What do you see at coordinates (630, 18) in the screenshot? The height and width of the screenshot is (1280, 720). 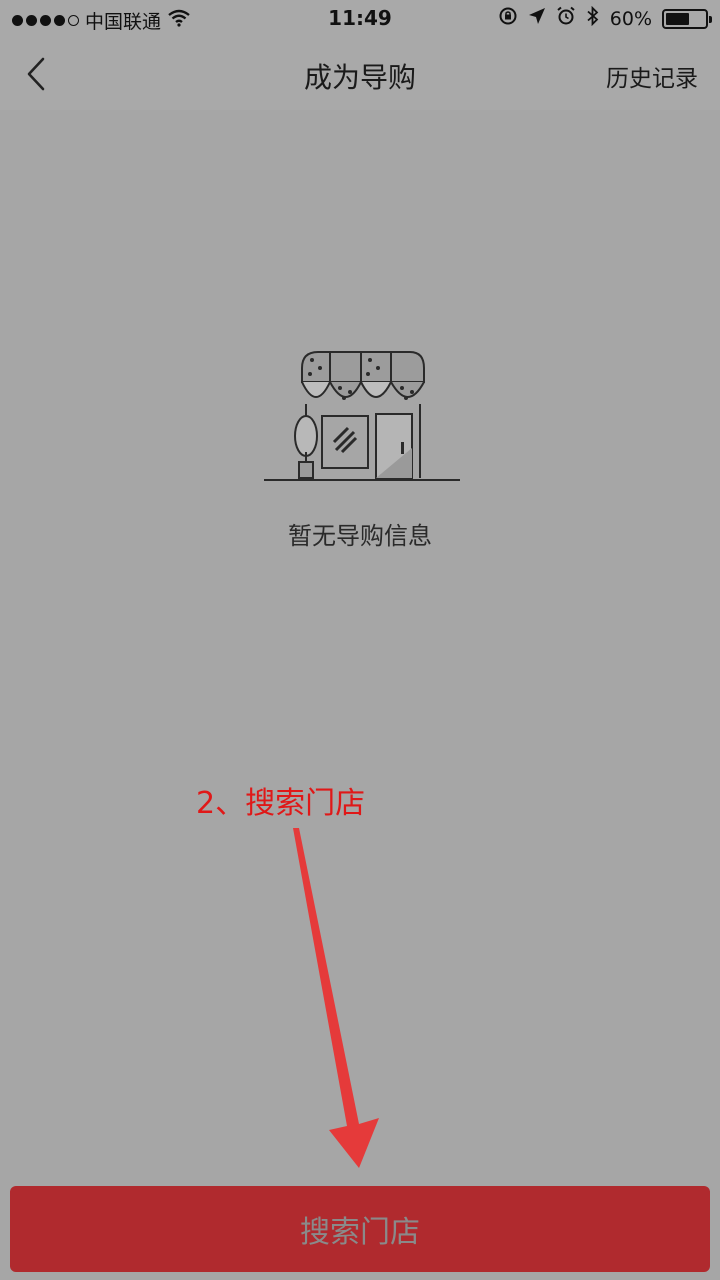 I see `battery-percent: 60%` at bounding box center [630, 18].